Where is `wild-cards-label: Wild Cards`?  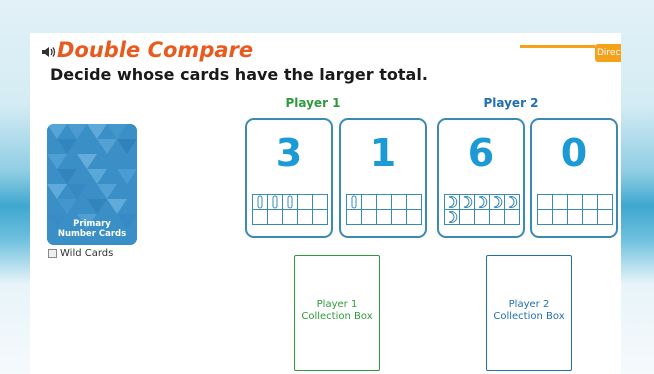 wild-cards-label: Wild Cards is located at coordinates (87, 253).